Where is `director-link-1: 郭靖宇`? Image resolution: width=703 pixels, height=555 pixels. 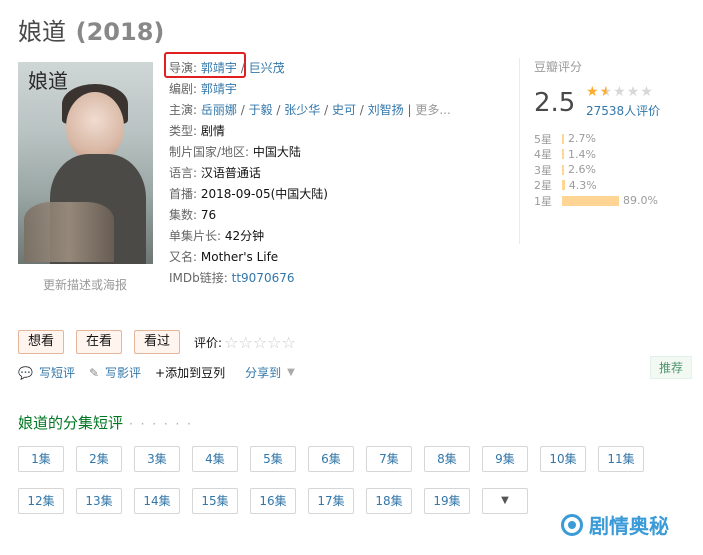
director-link-1: 郭靖宇 is located at coordinates (219, 68).